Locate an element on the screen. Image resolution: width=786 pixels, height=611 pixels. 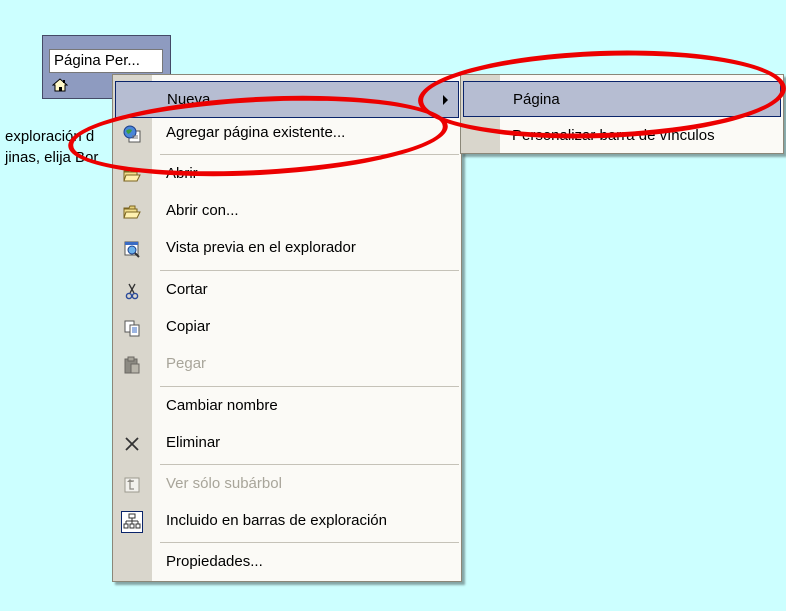
delete-x-icon is located at coordinates (132, 444).